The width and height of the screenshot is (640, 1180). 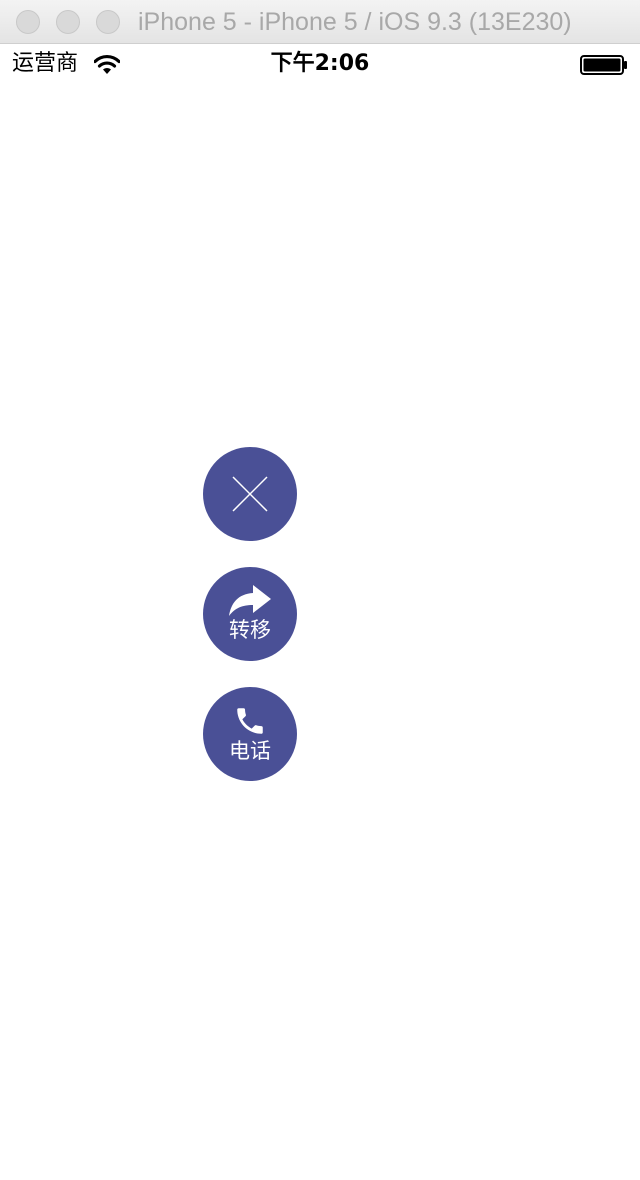 I want to click on battery-icon, so click(x=604, y=65).